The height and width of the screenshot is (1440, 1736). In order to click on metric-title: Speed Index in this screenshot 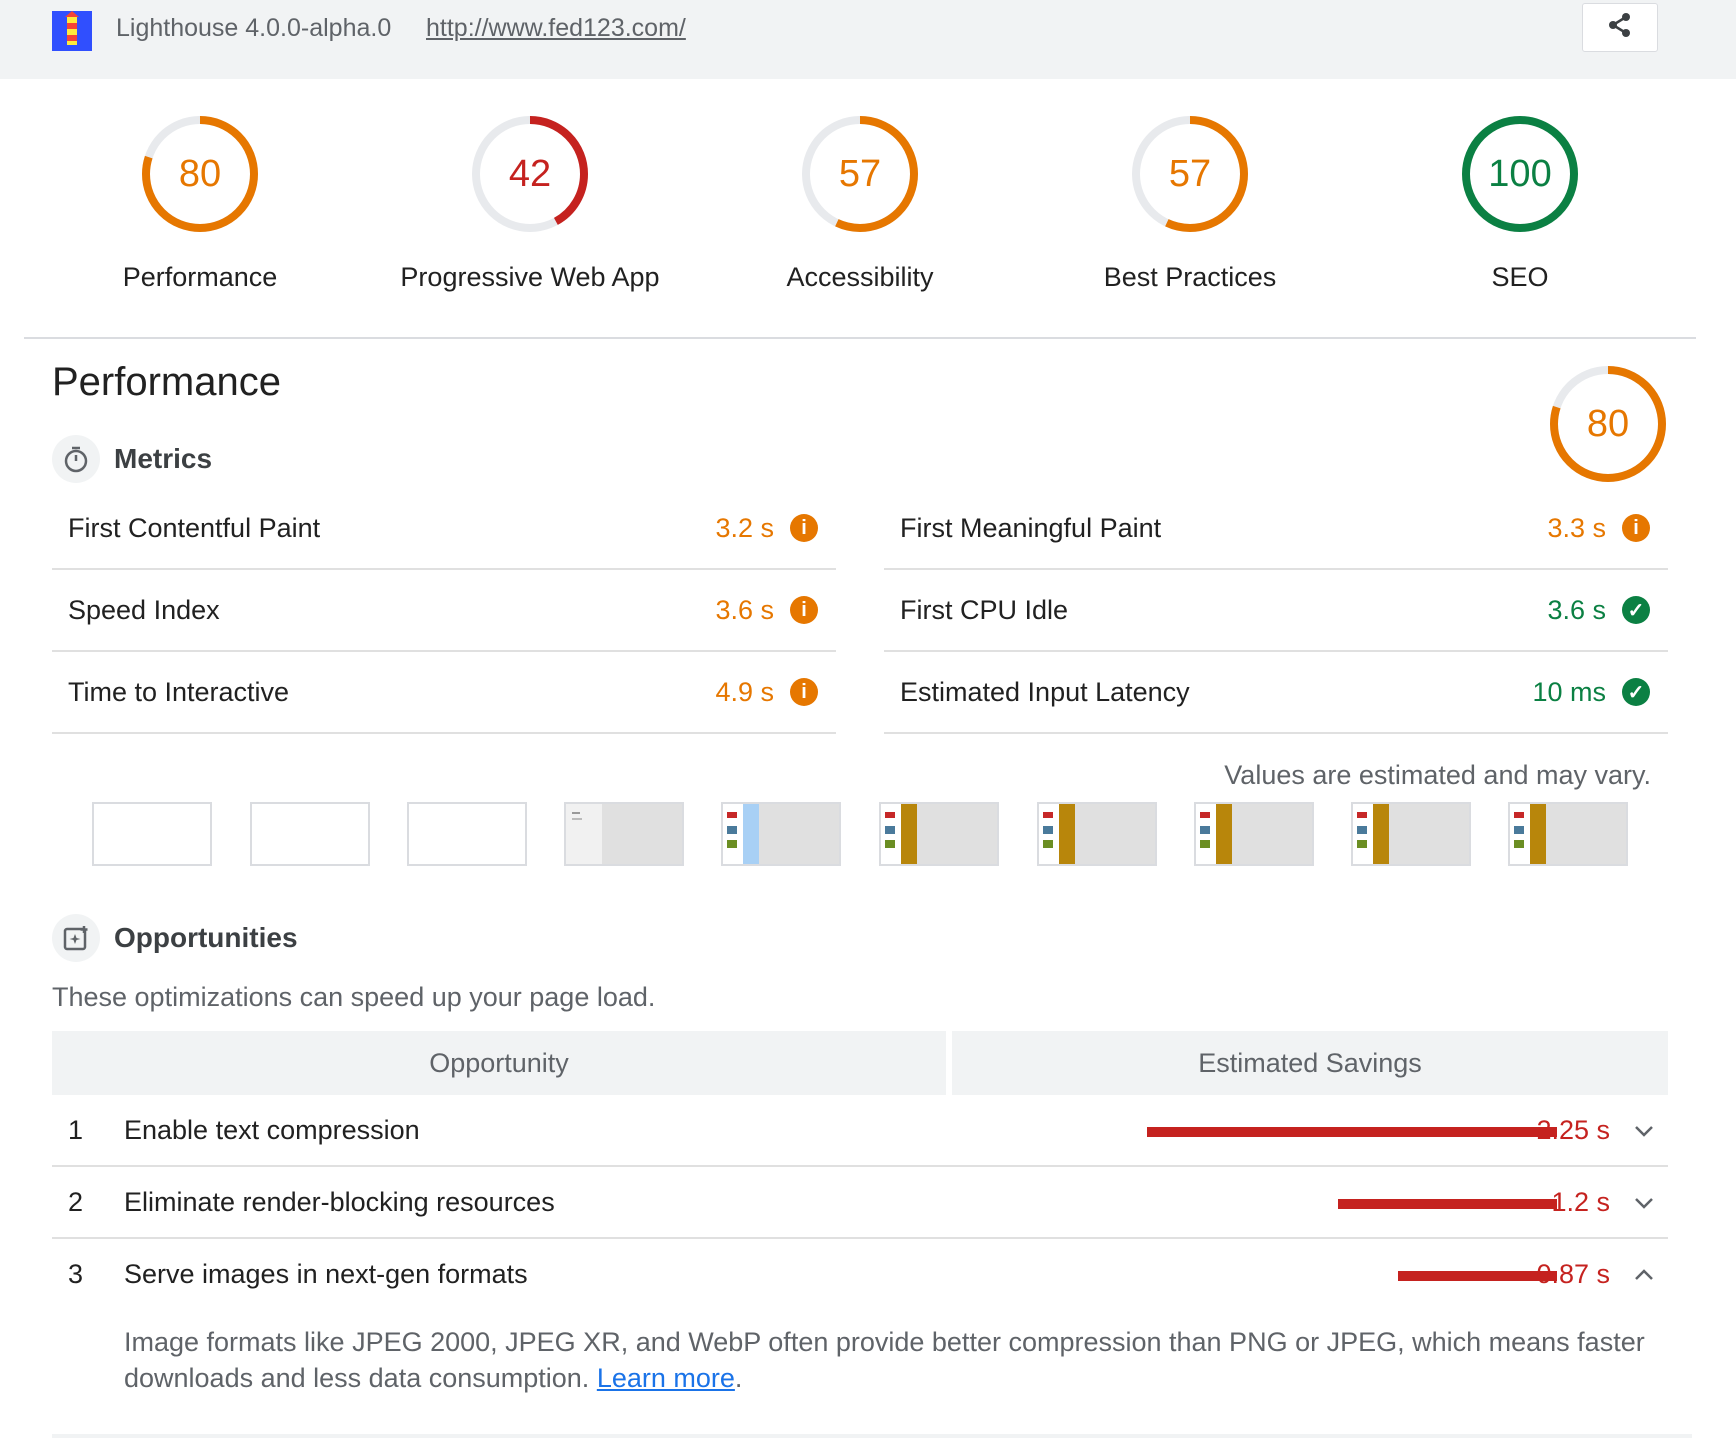, I will do `click(144, 609)`.